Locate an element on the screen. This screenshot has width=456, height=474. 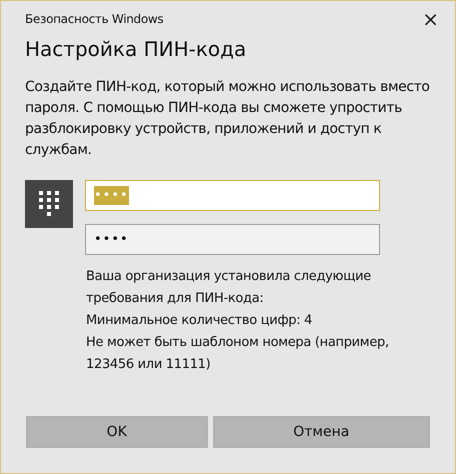
pin-field: •••• is located at coordinates (232, 239).